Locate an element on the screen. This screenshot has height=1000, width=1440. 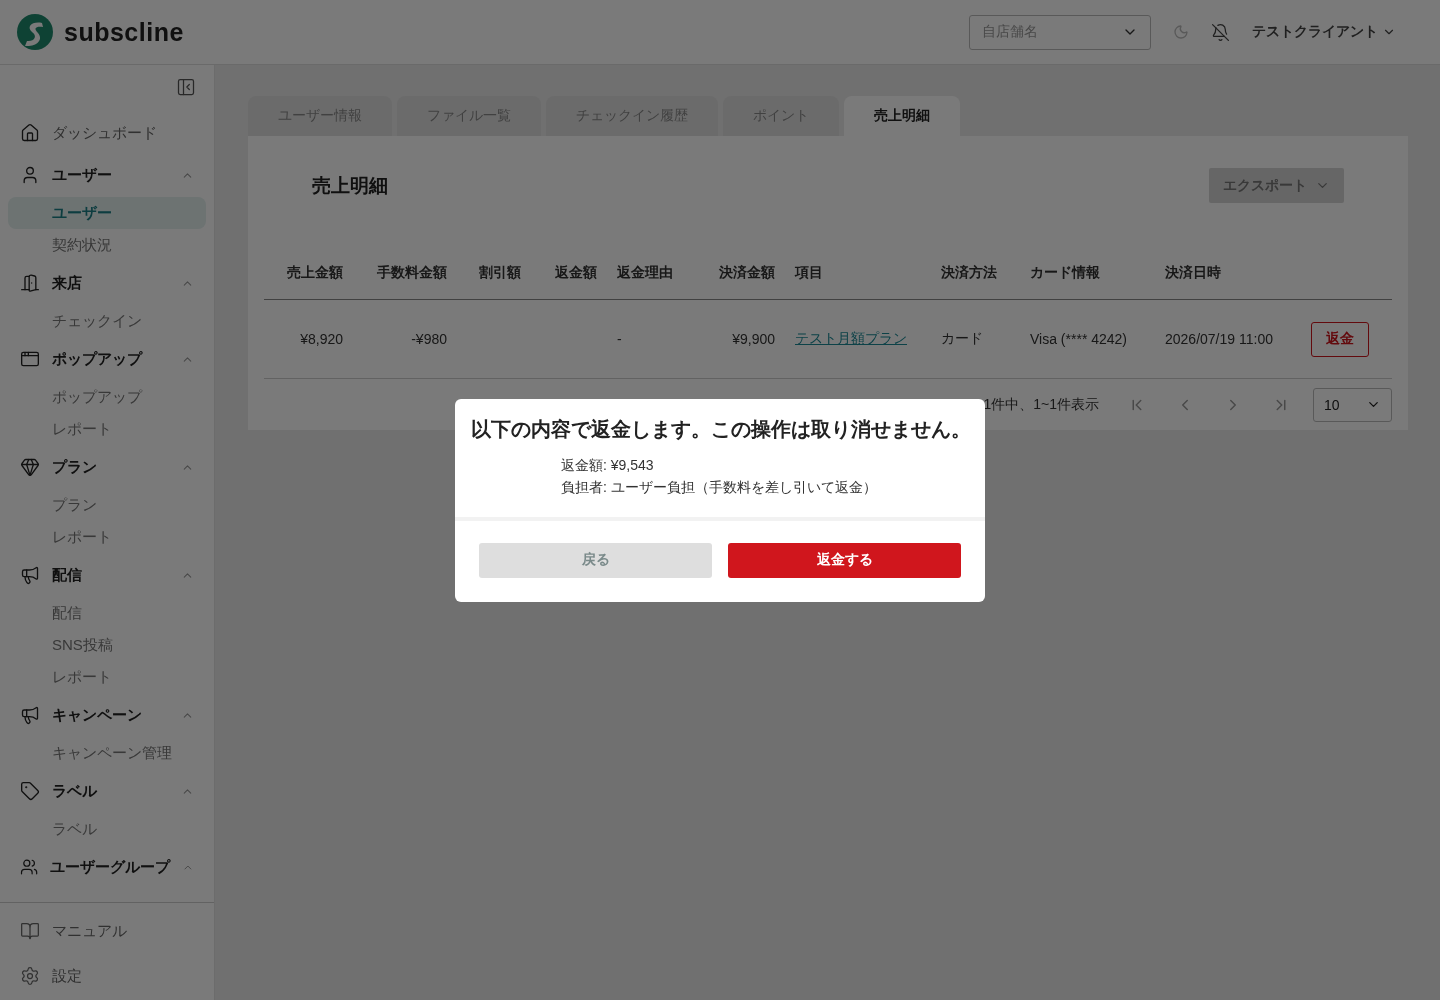
sidebar-group: ユーザーグループ is located at coordinates (107, 867).